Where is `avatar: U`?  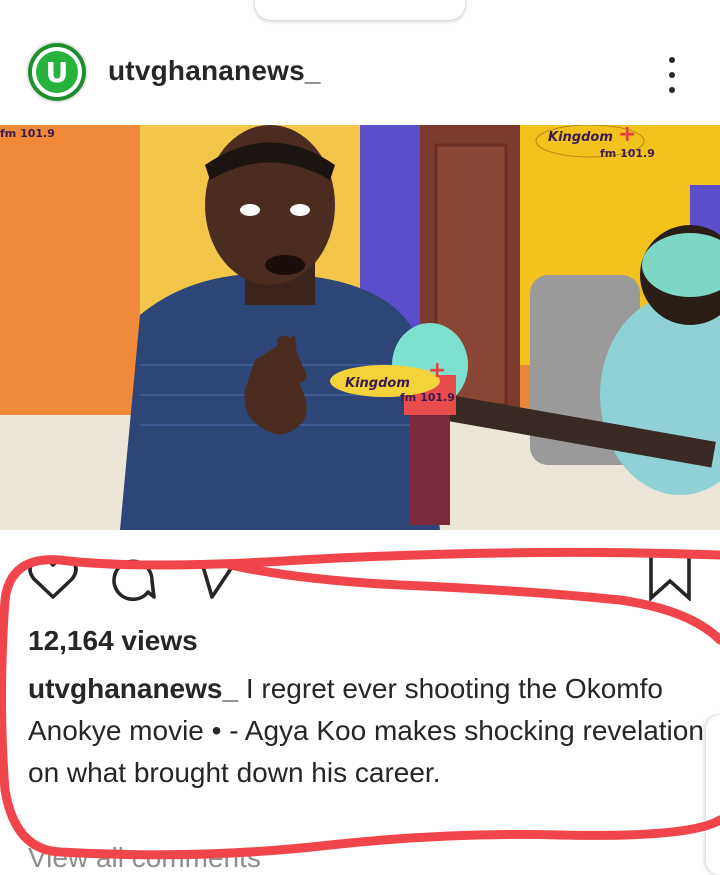
avatar: U is located at coordinates (57, 72).